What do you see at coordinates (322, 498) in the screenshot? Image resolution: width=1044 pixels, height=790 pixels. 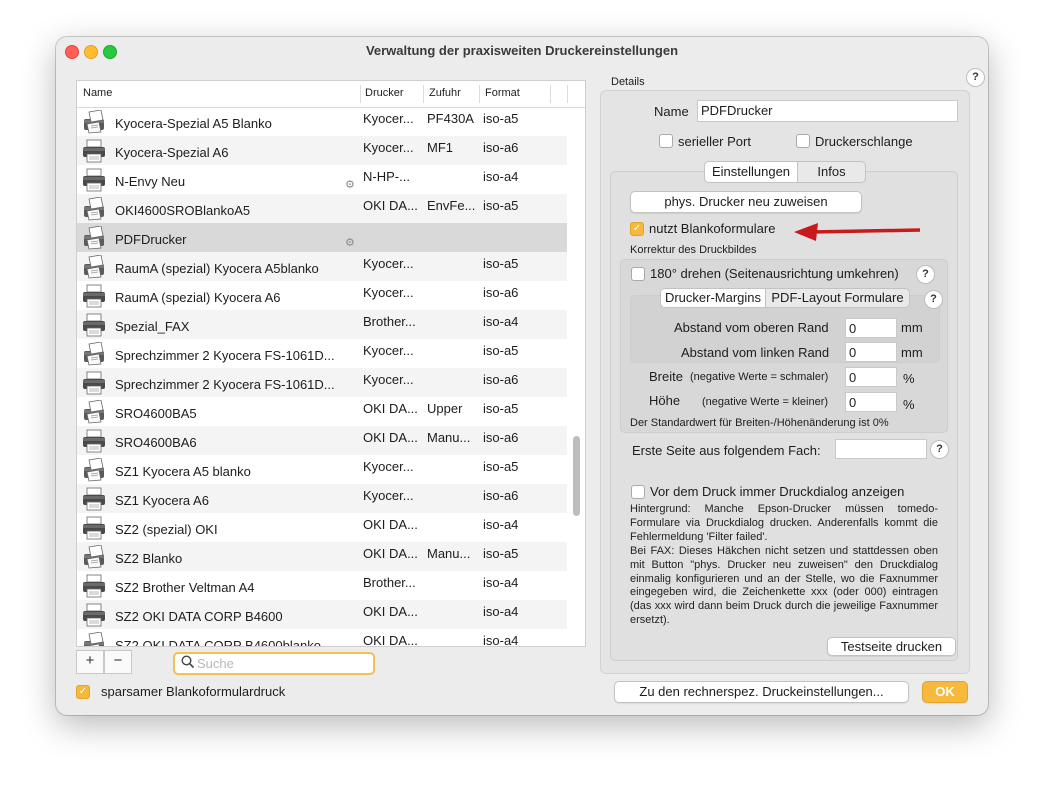 I see `table-row: SZ1 Kyocera A6 Kyocer... iso-a6` at bounding box center [322, 498].